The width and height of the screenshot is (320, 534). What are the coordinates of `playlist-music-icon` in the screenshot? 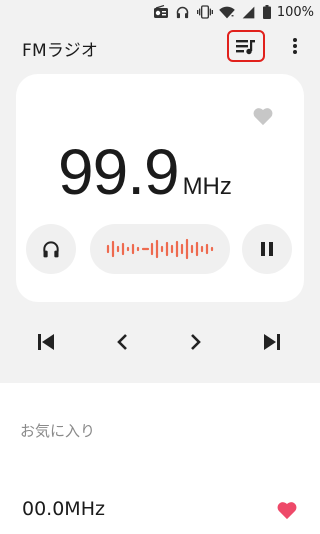 It's located at (245, 47).